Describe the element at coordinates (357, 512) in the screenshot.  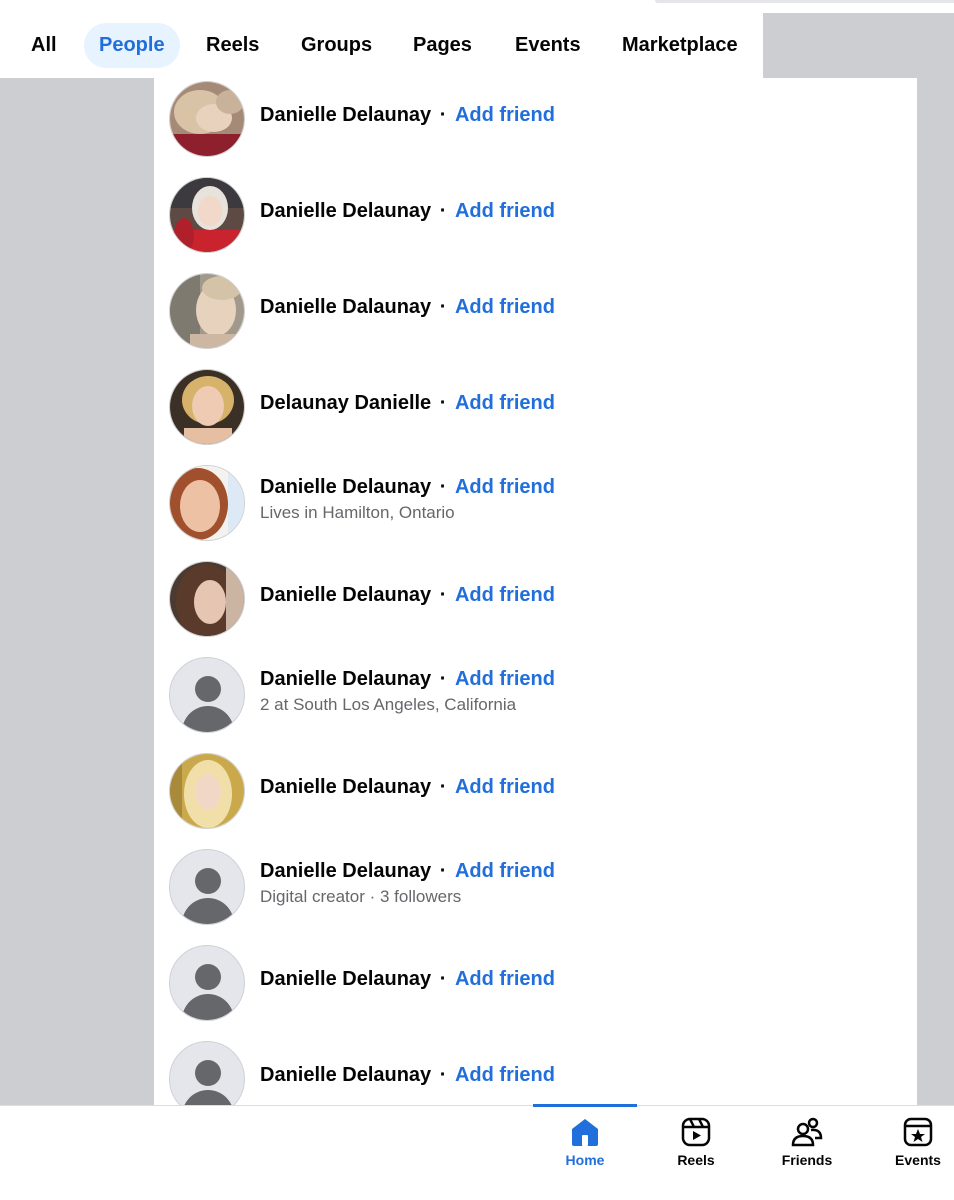
I see `person-subtitle: Lives in Hamilton, Ontario` at that location.